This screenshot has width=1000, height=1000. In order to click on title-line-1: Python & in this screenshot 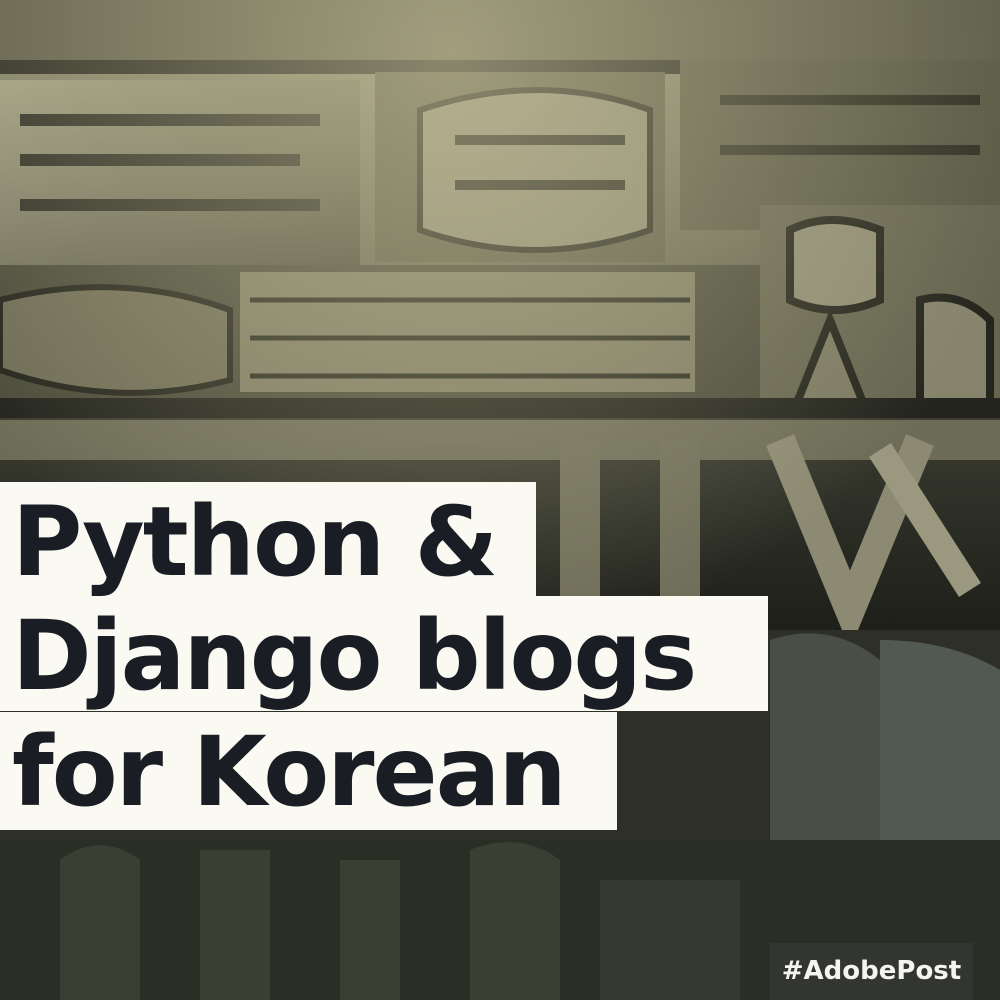, I will do `click(268, 540)`.